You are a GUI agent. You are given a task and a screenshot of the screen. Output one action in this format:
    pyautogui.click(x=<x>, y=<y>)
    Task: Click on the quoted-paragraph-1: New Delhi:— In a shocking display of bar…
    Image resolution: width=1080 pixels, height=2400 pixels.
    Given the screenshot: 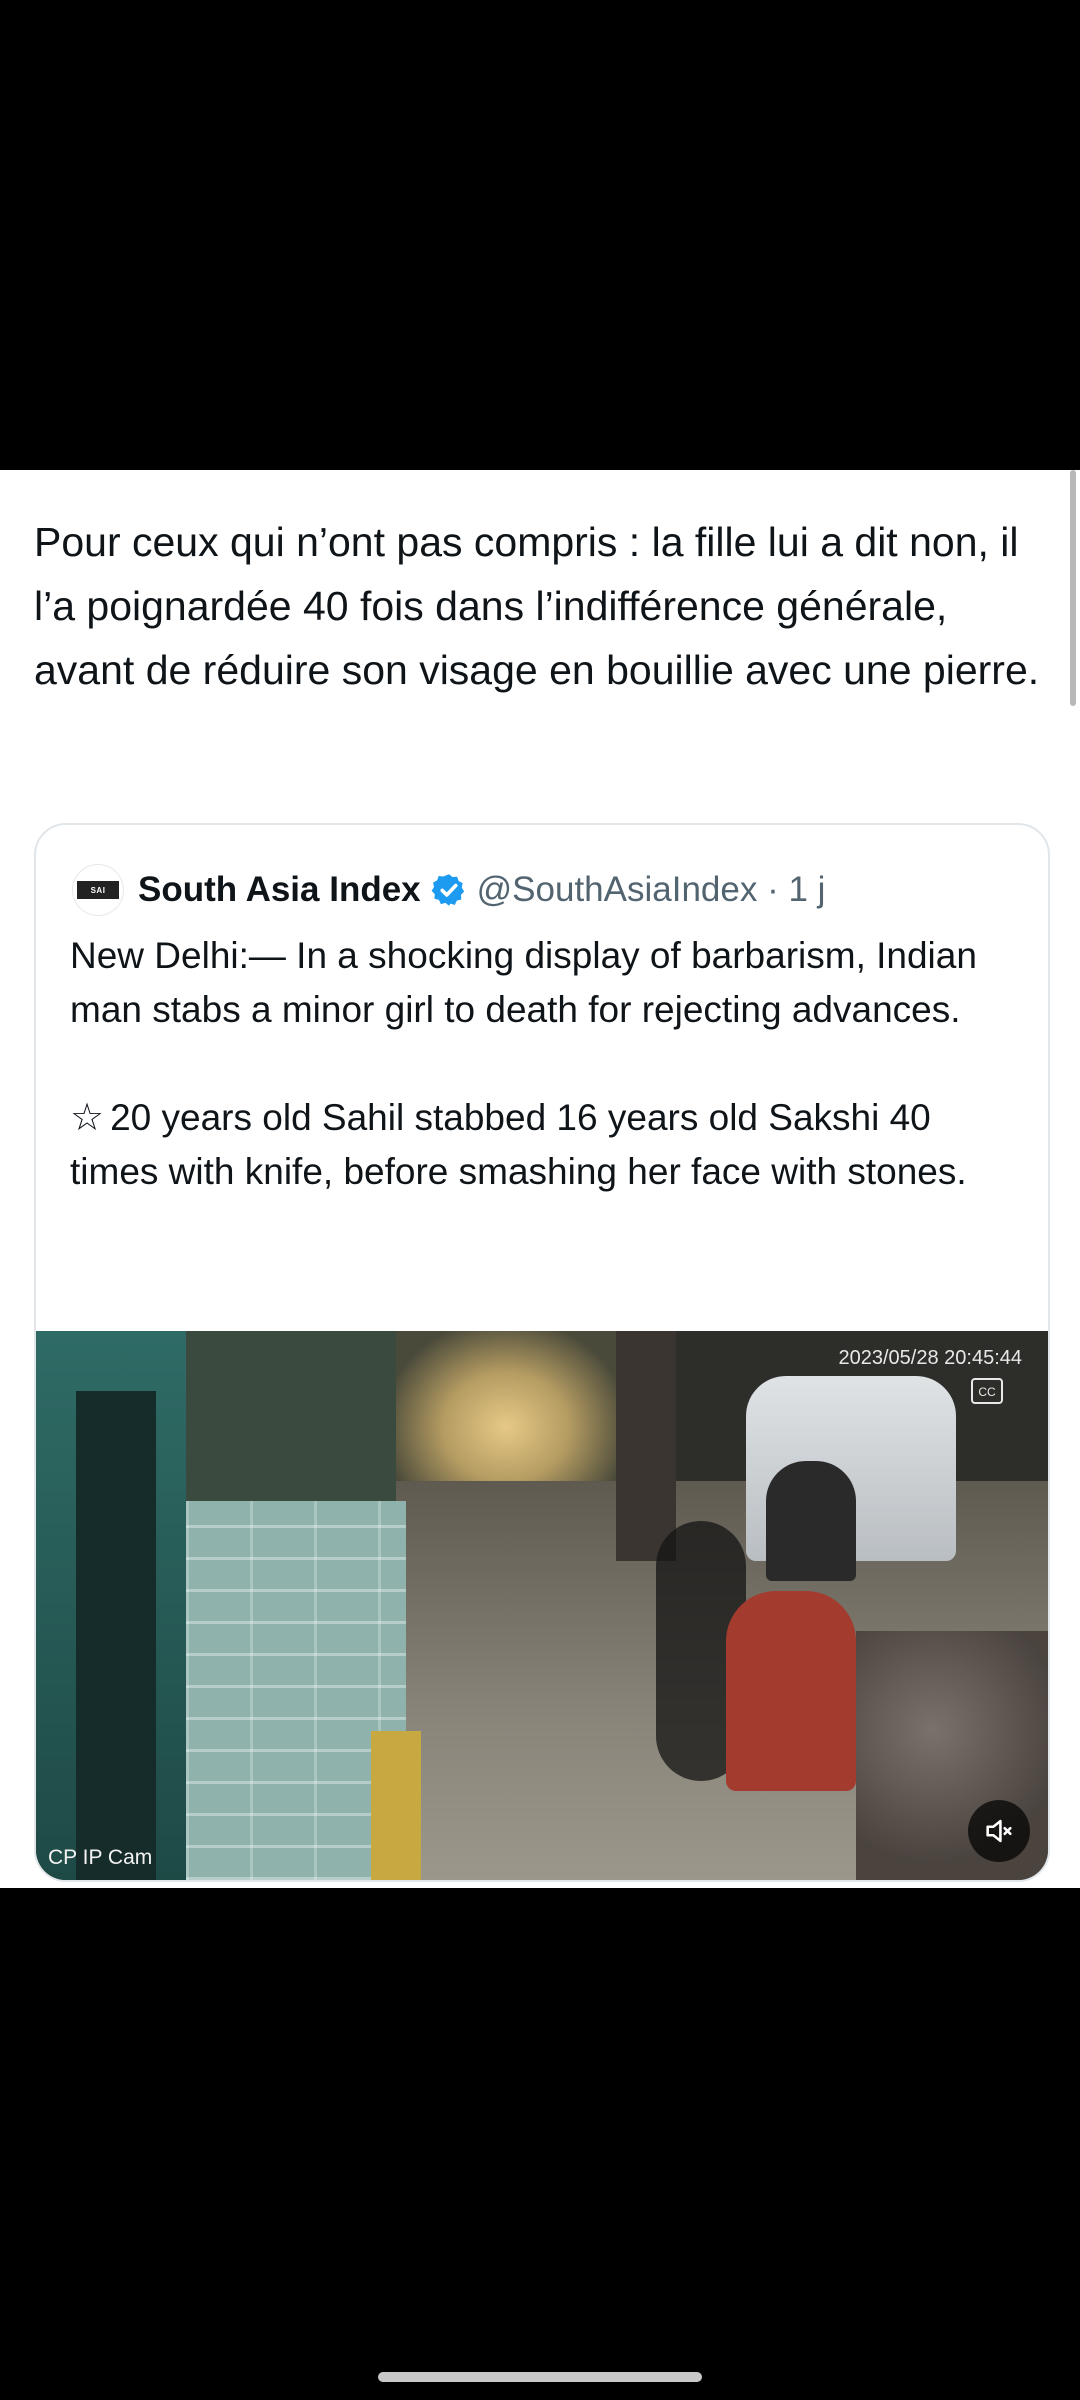 What is the action you would take?
    pyautogui.click(x=523, y=982)
    